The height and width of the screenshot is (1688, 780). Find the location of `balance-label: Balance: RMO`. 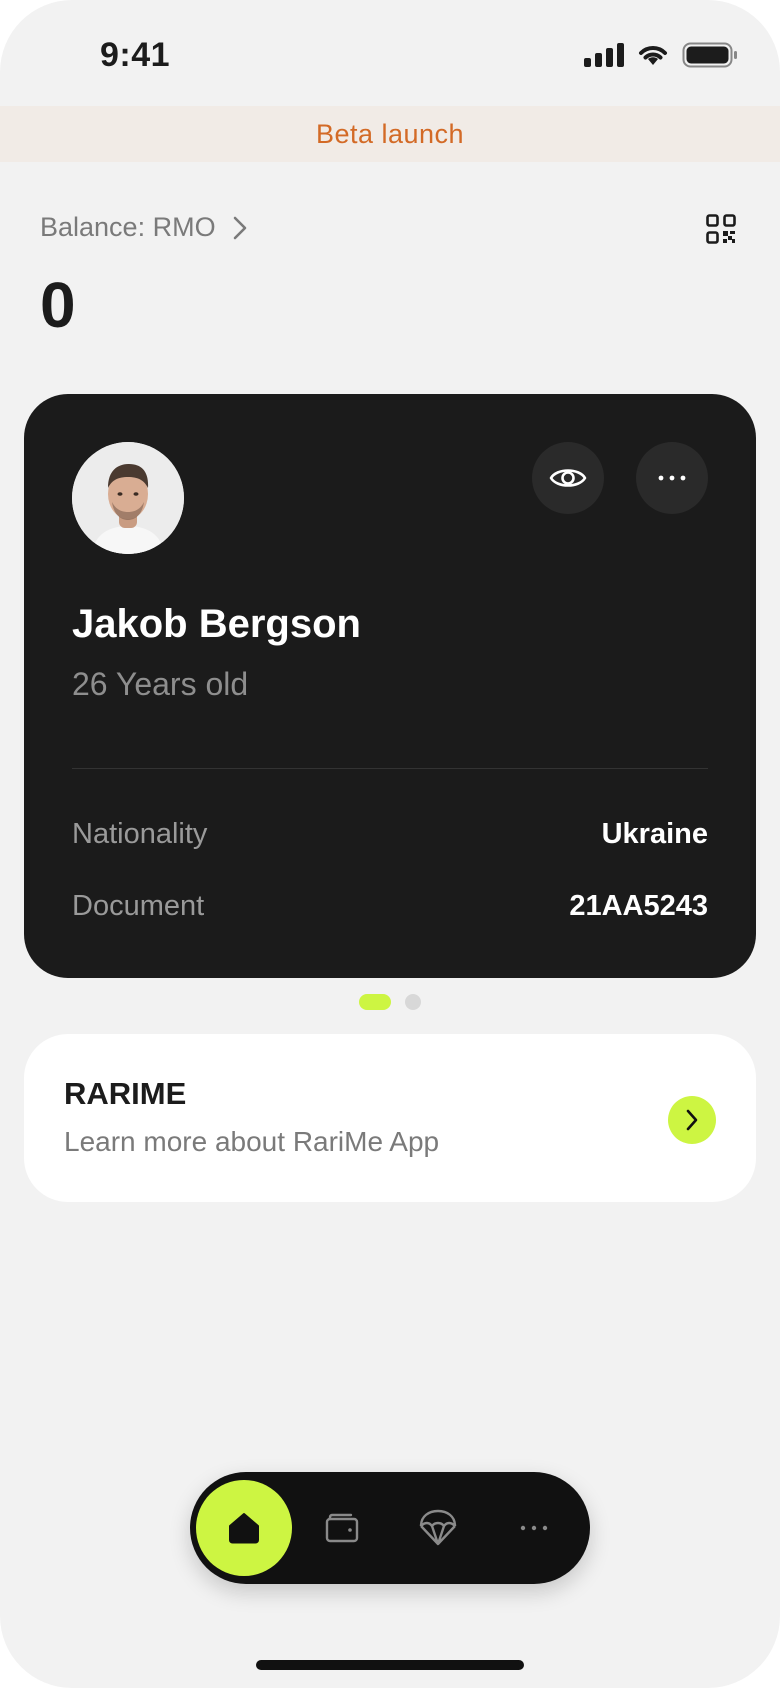

balance-label: Balance: RMO is located at coordinates (128, 227).